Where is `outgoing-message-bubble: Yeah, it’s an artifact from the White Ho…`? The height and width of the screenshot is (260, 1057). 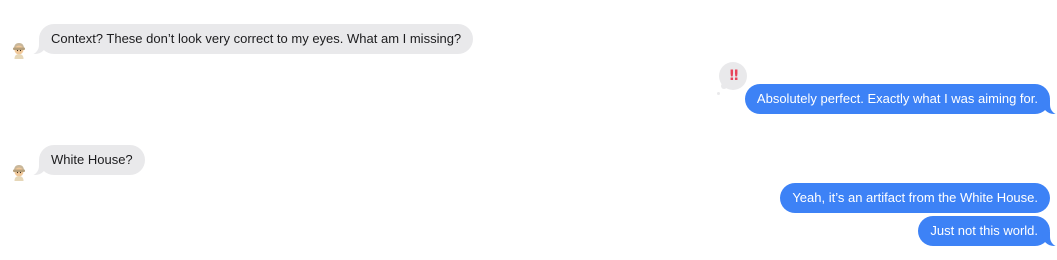 outgoing-message-bubble: Yeah, it’s an artifact from the White Ho… is located at coordinates (915, 198).